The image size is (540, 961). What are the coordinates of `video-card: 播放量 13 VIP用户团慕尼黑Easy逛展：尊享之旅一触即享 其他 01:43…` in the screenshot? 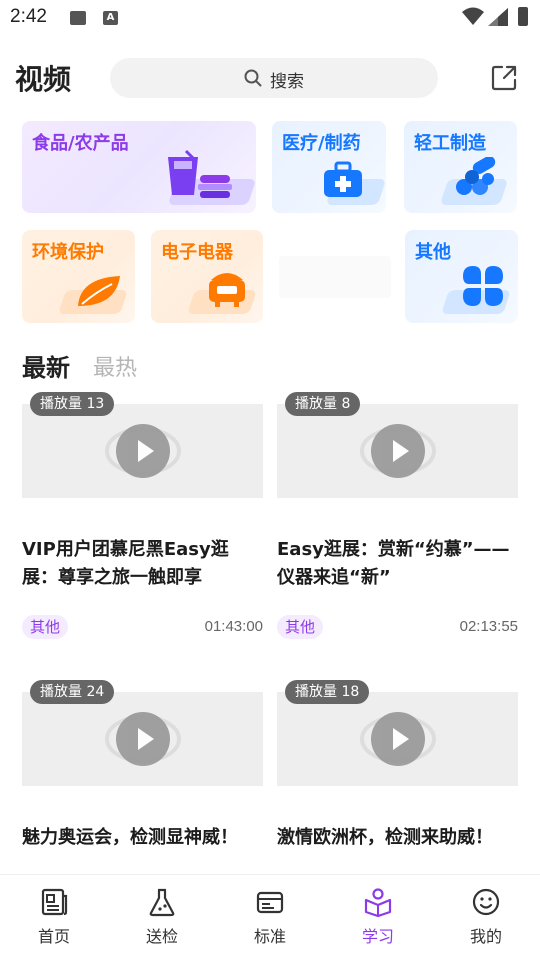 It's located at (142, 522).